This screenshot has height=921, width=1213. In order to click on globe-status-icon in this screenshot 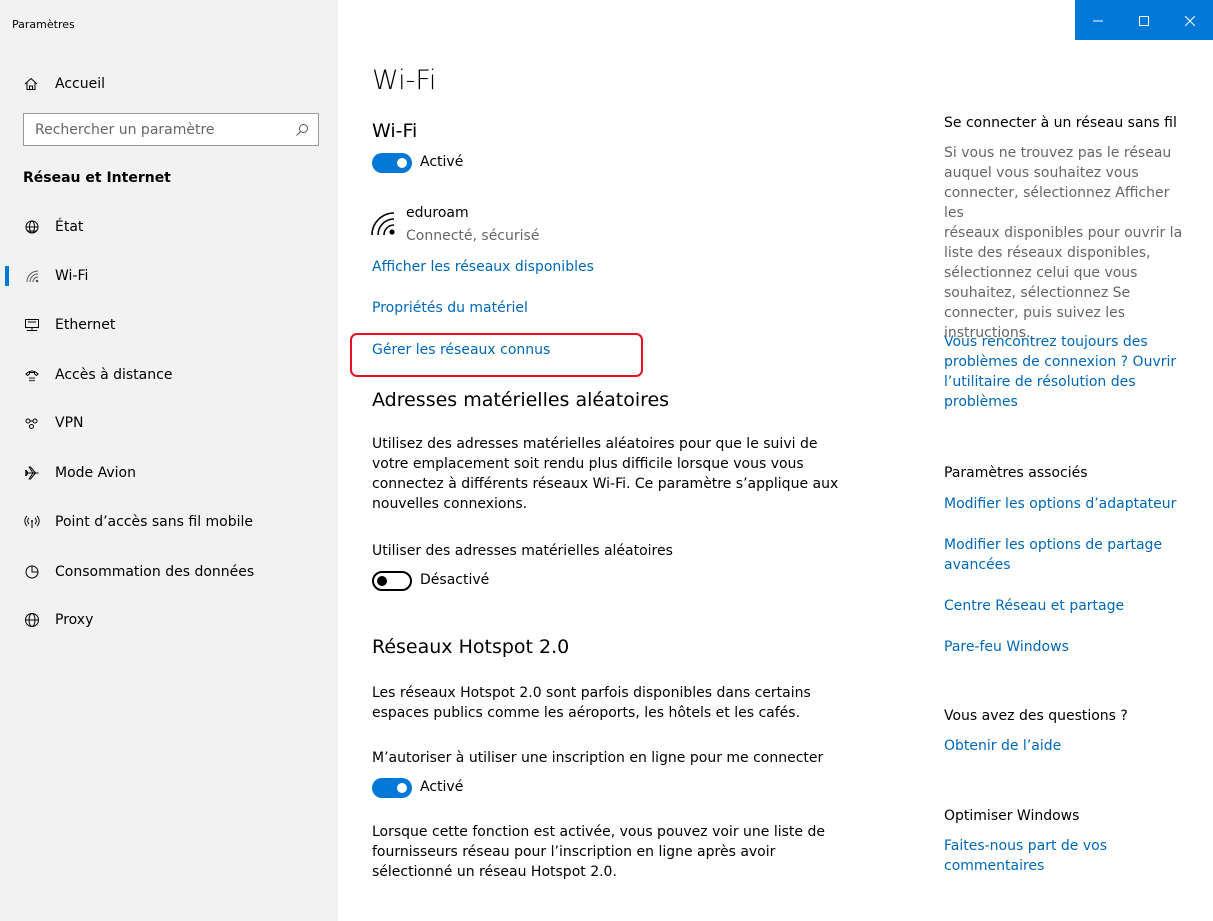, I will do `click(32, 227)`.